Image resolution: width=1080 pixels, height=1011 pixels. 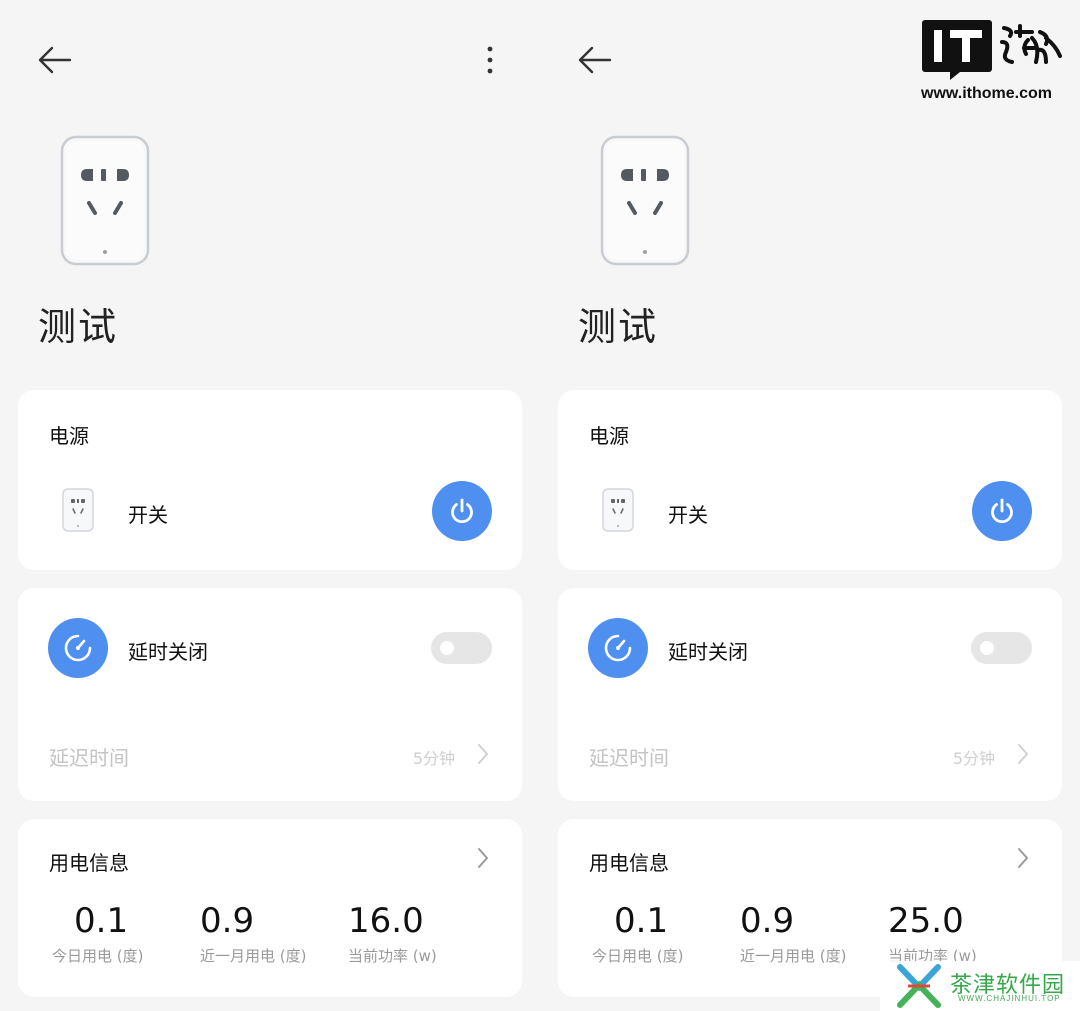 I want to click on more-options-button, so click(x=490, y=61).